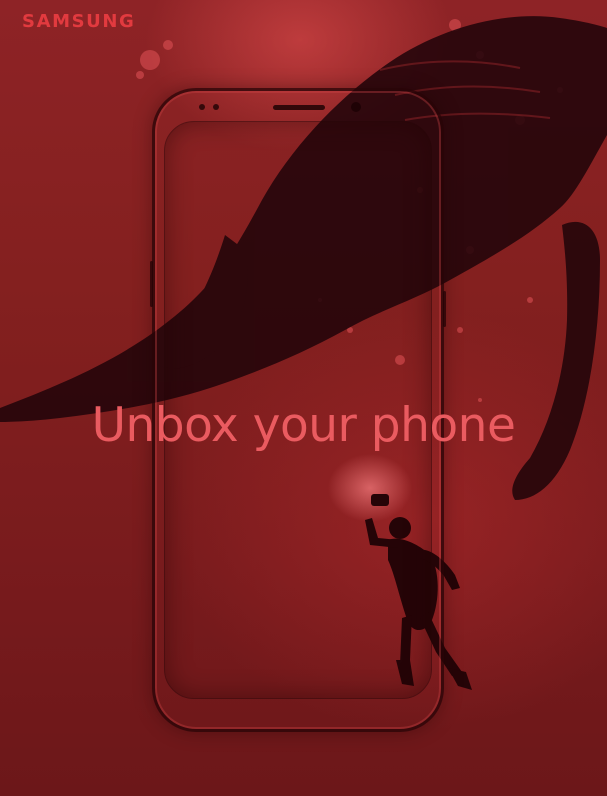  I want to click on iris-sensor-icon, so click(216, 107).